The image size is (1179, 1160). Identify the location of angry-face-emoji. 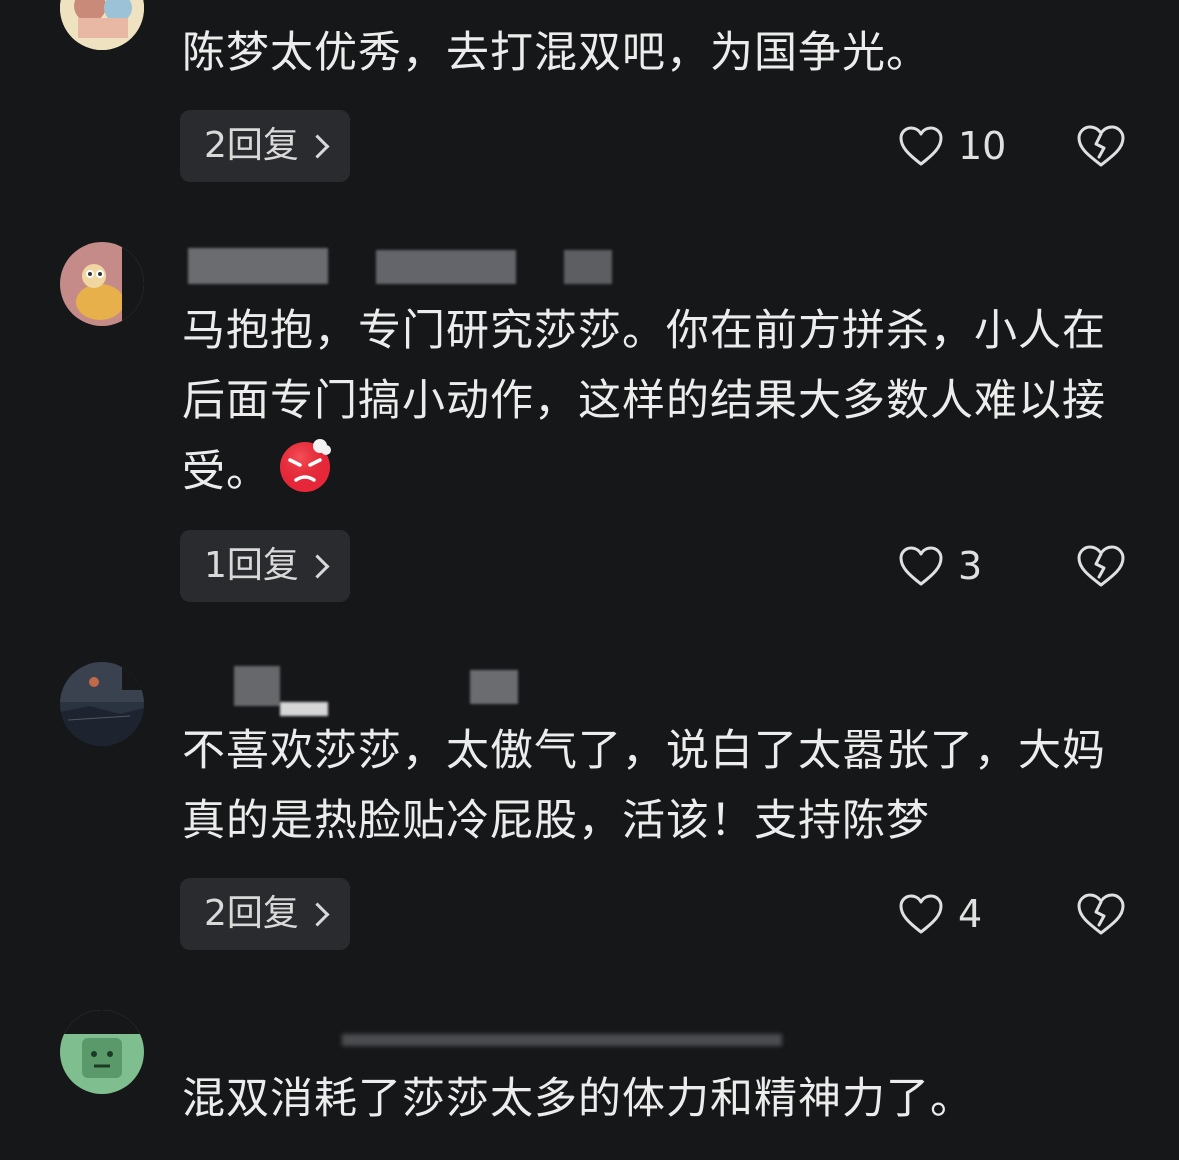
(305, 465).